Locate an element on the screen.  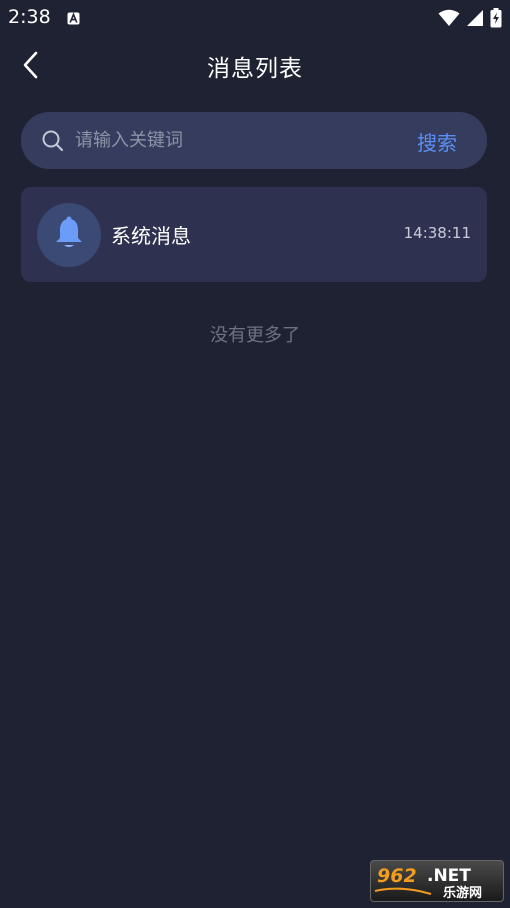
svg-text: 乐游网 is located at coordinates (462, 893).